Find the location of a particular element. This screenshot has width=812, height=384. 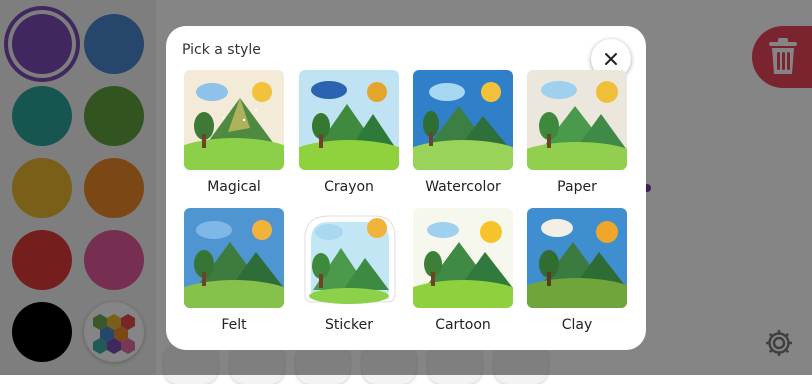

style-option-clay: Clay is located at coordinates (577, 270).